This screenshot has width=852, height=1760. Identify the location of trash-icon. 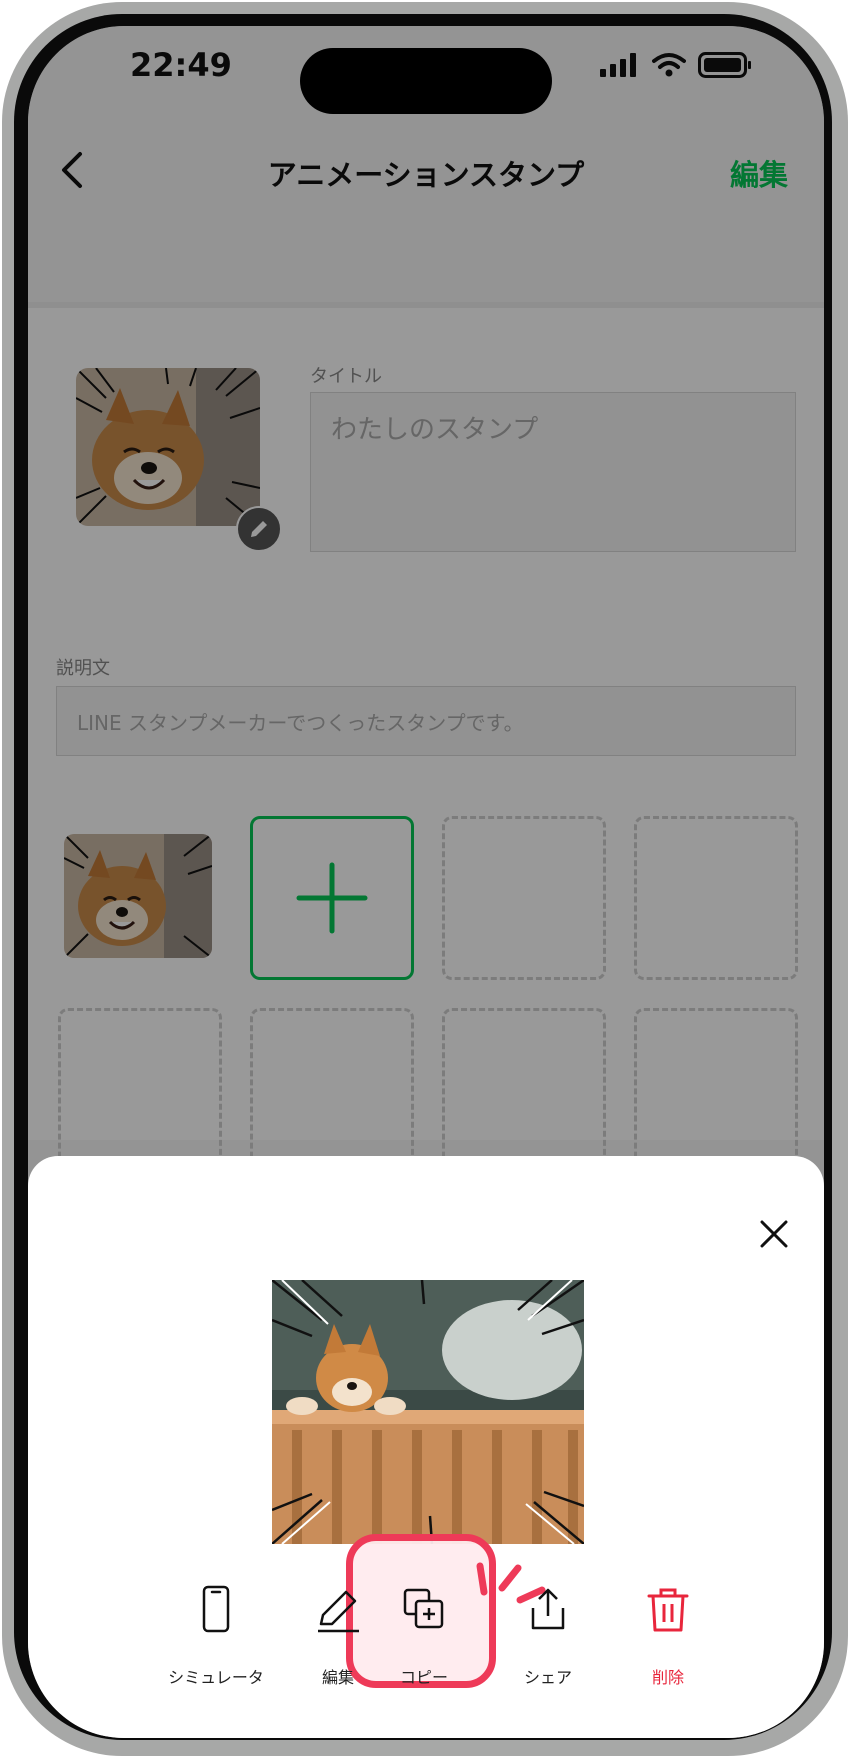
(668, 1610).